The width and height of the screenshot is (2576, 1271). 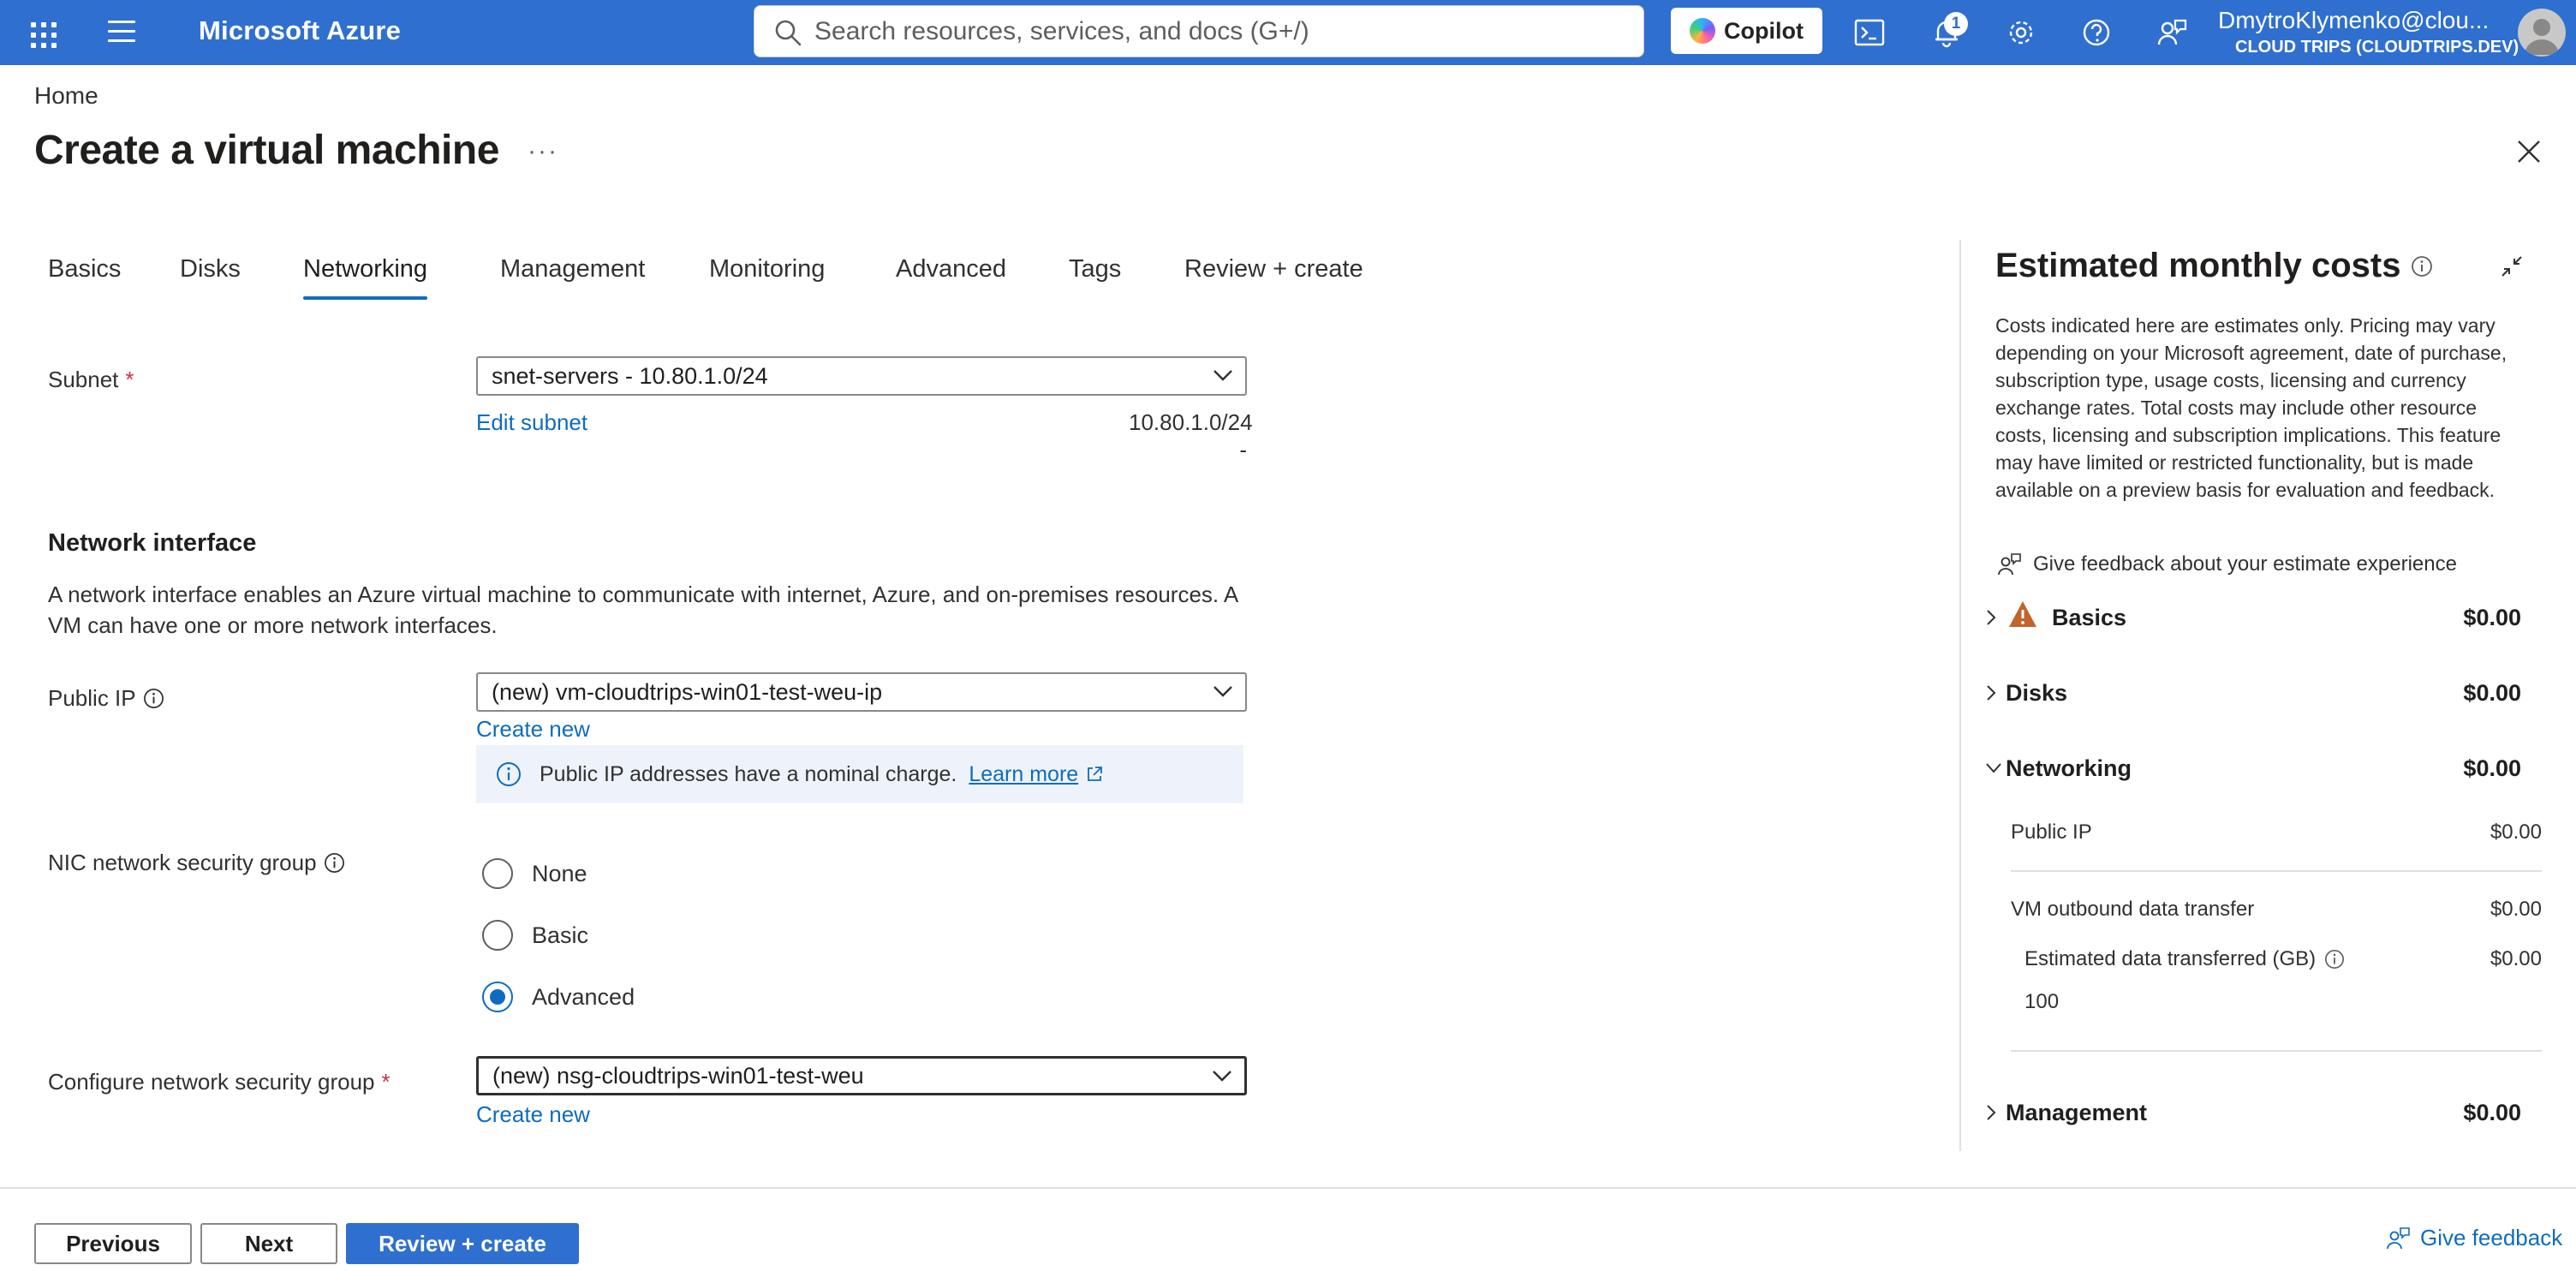 I want to click on menu-icon, so click(x=121, y=33).